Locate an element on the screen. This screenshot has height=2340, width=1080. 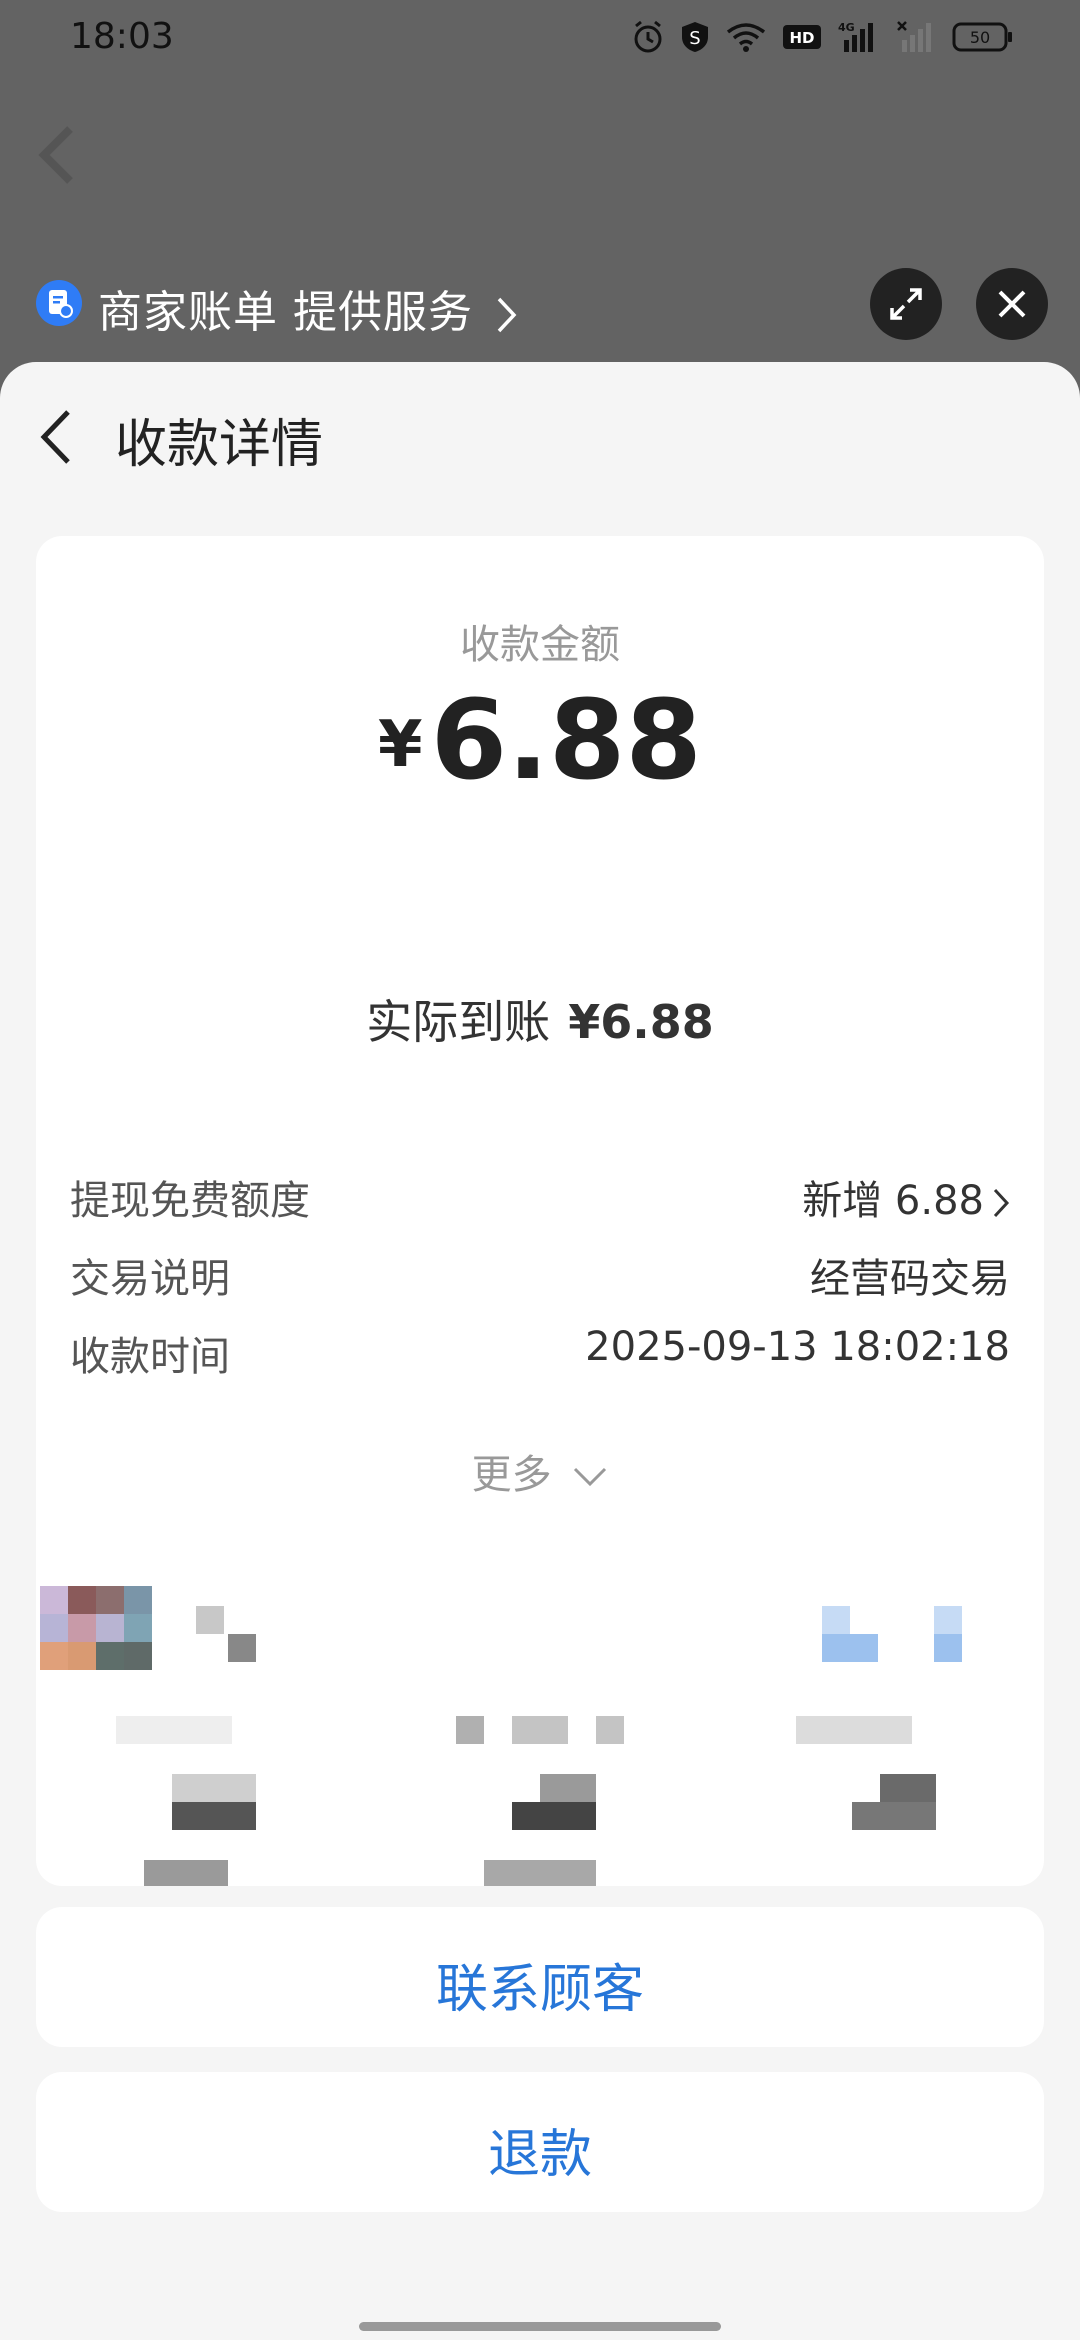
page-header: 收款详情 is located at coordinates (540, 432).